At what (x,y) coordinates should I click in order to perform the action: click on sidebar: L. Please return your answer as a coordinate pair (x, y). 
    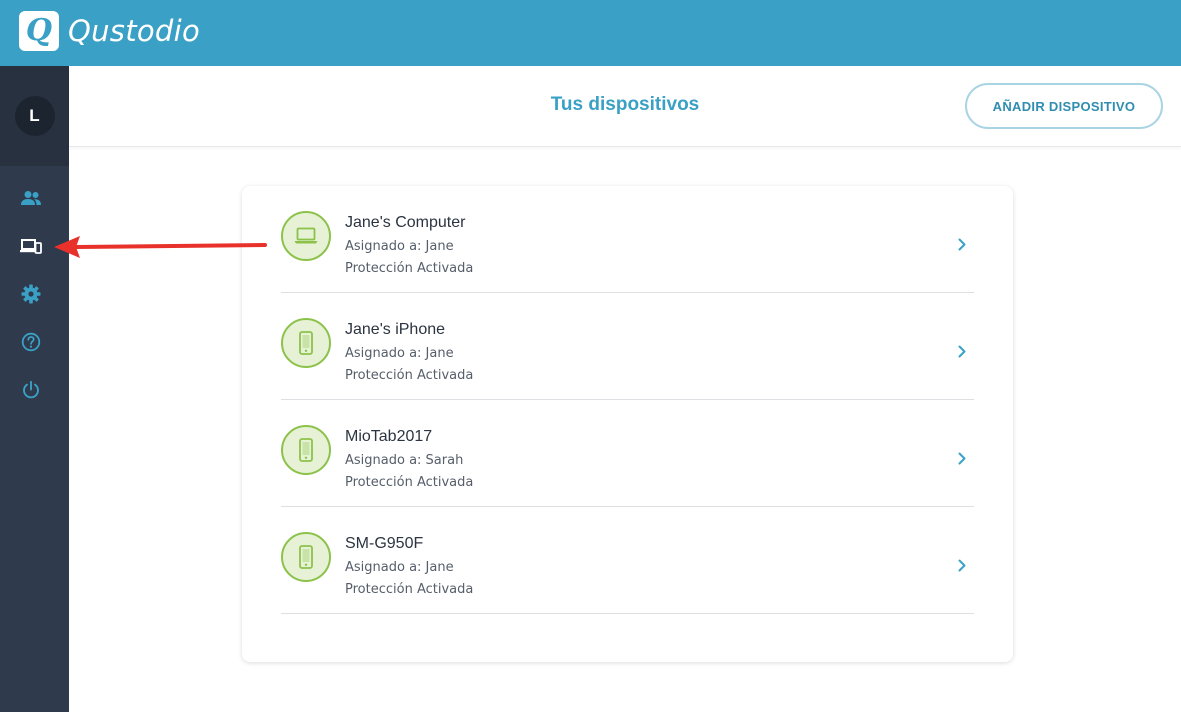
    Looking at the image, I should click on (34, 389).